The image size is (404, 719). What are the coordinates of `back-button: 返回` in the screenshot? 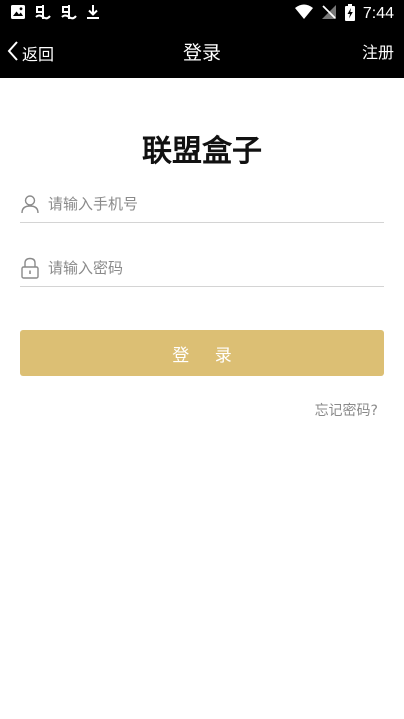 It's located at (30, 53).